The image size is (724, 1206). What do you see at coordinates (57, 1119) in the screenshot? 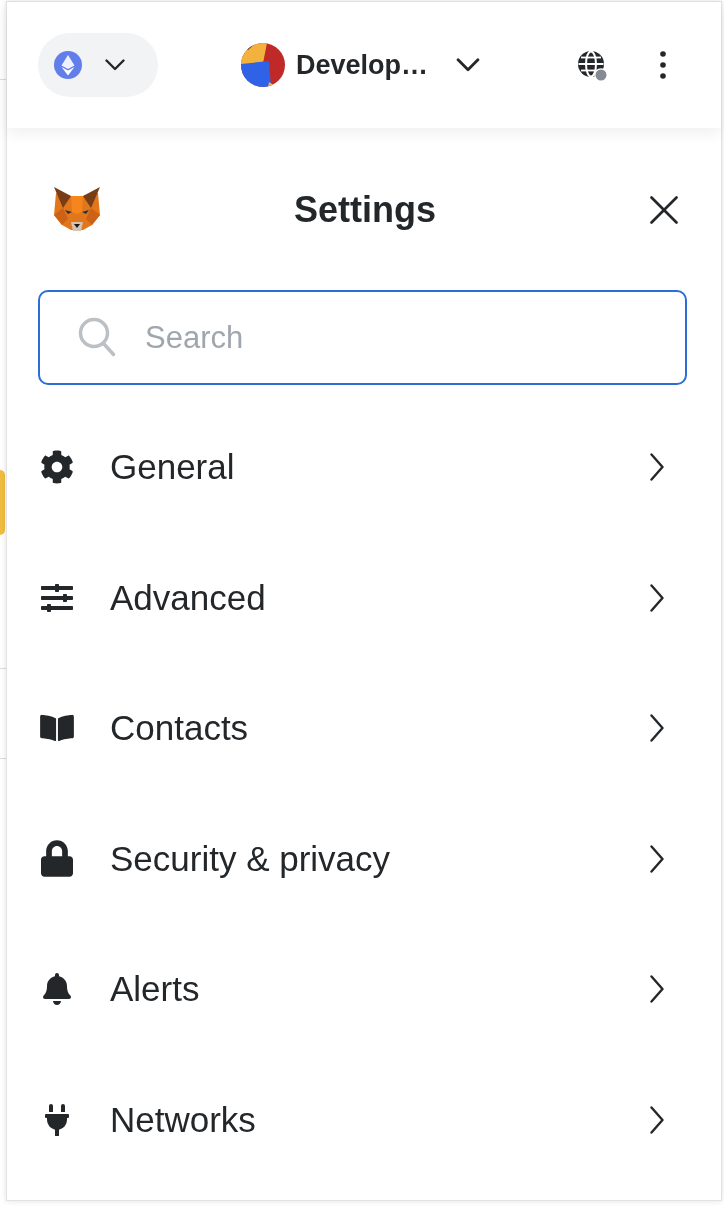
I see `plug-icon` at bounding box center [57, 1119].